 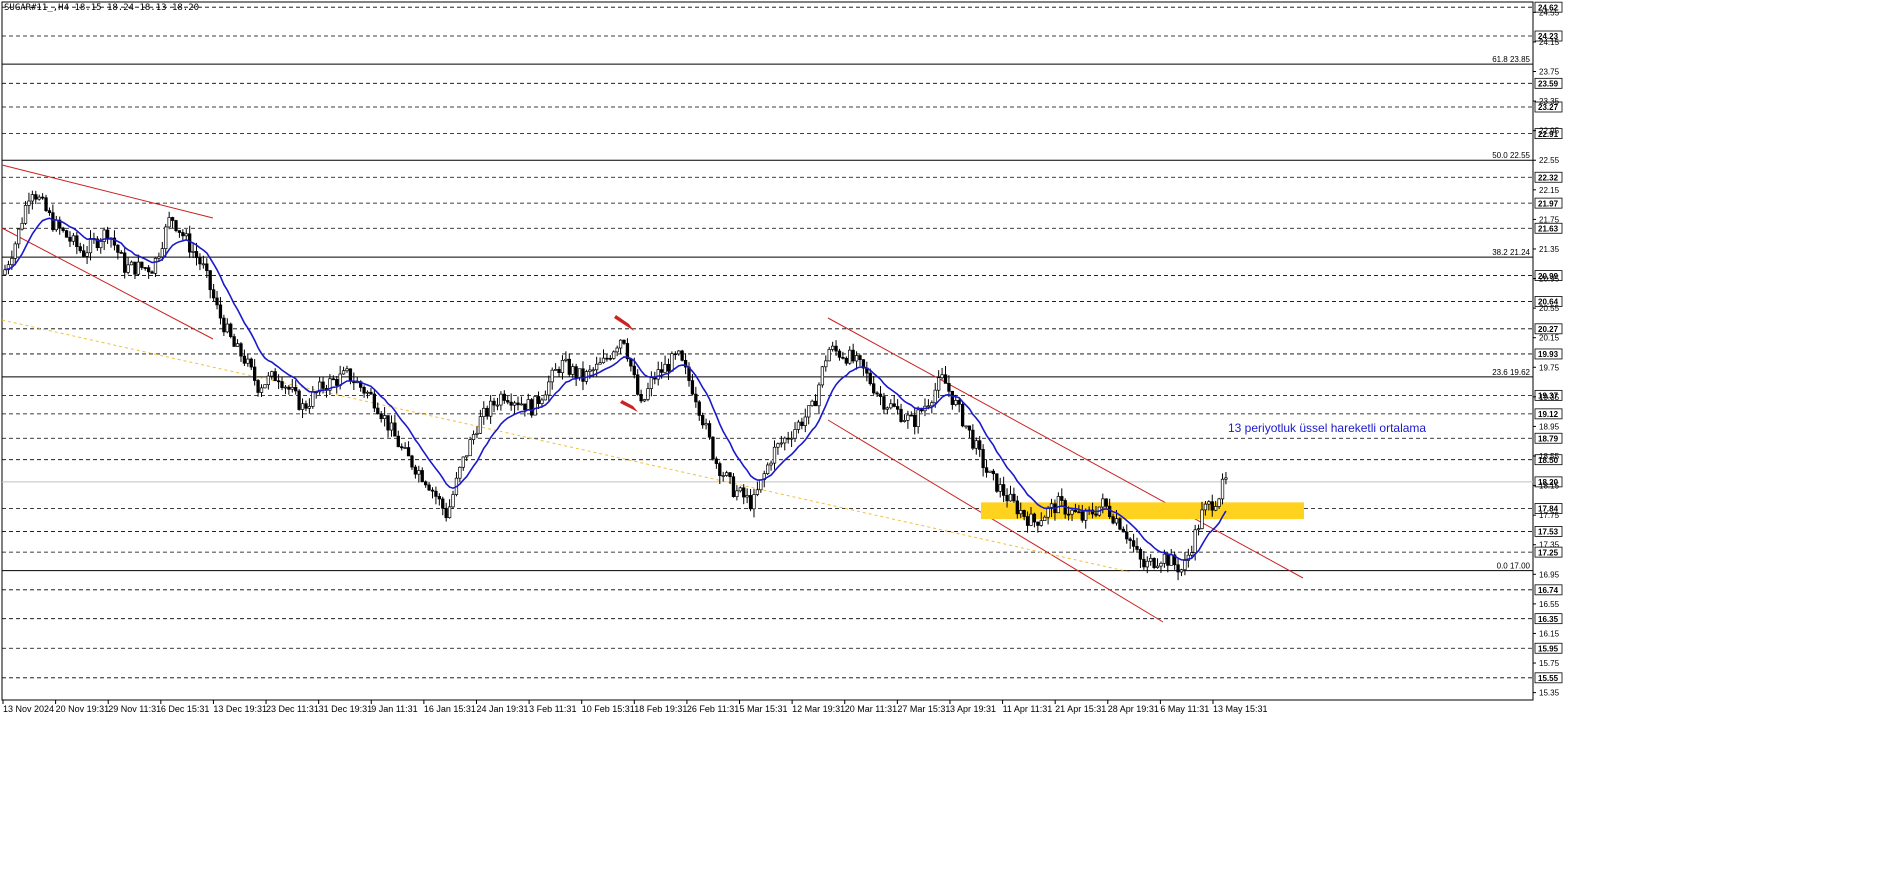 I want to click on level-tag-label: 21.63, so click(x=1548, y=228).